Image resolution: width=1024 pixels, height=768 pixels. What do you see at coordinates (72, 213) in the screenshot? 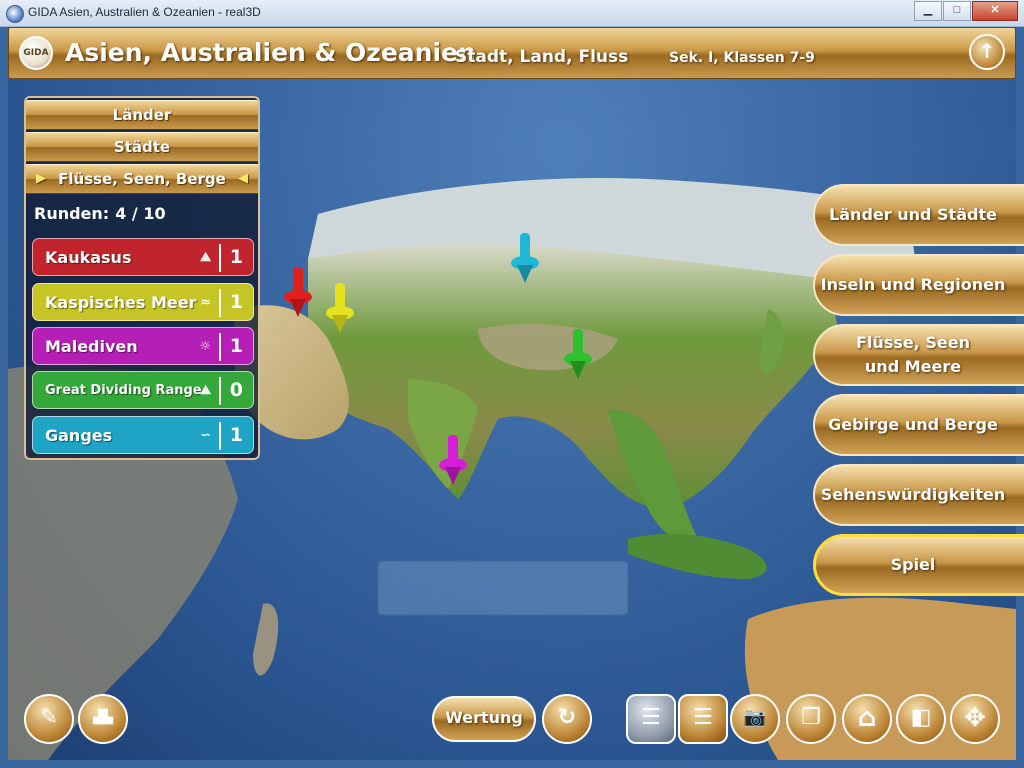
I see `rounds-label: Runden:` at bounding box center [72, 213].